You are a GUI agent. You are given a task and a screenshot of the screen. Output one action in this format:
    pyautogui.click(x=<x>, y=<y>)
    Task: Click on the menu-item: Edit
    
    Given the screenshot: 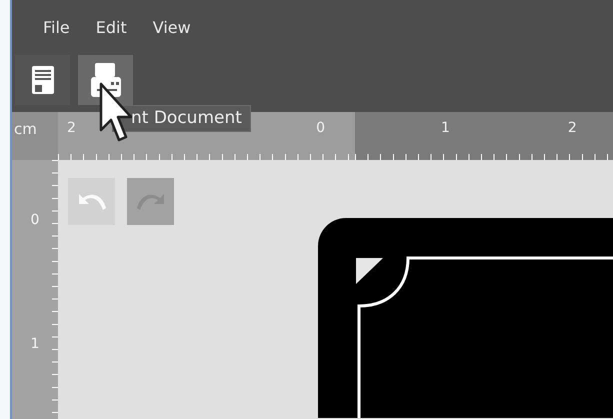 What is the action you would take?
    pyautogui.click(x=111, y=27)
    